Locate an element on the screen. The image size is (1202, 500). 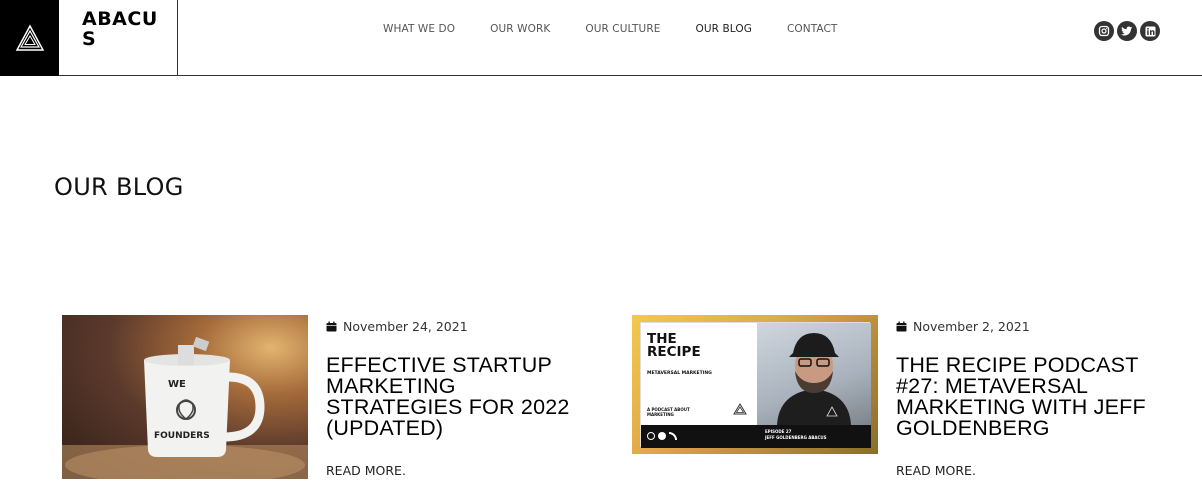
cover-guest: JEFF GOLDENBERG ABACUS is located at coordinates (796, 437).